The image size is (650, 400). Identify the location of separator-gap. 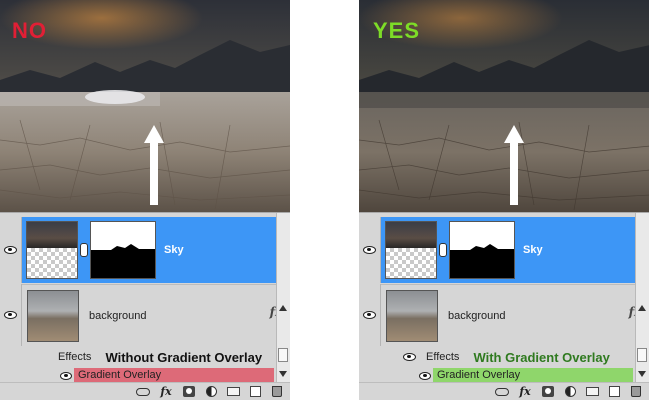
(324, 200).